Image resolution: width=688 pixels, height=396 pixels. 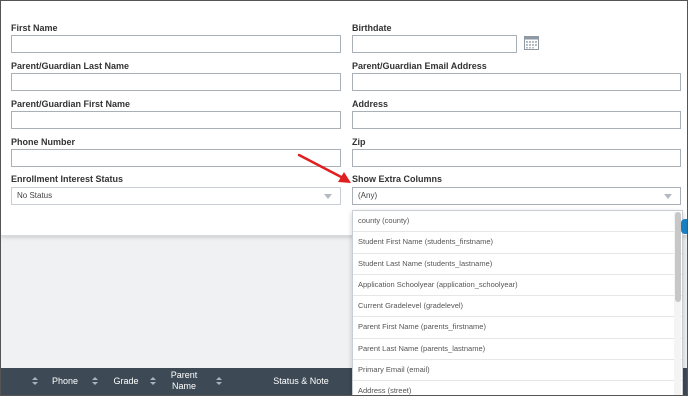 I want to click on guardian-first-name-input, so click(x=176, y=120).